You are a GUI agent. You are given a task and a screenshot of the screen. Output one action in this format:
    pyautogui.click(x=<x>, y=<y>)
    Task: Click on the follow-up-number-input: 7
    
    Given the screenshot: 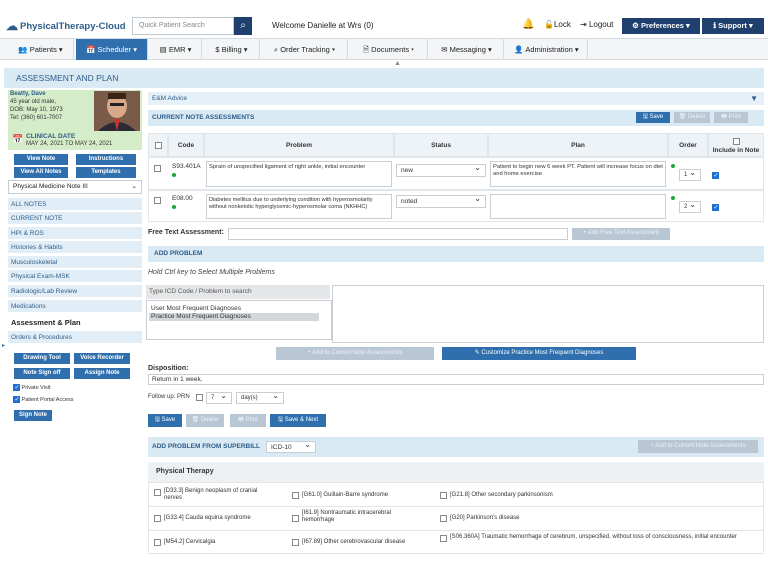 What is the action you would take?
    pyautogui.click(x=219, y=397)
    